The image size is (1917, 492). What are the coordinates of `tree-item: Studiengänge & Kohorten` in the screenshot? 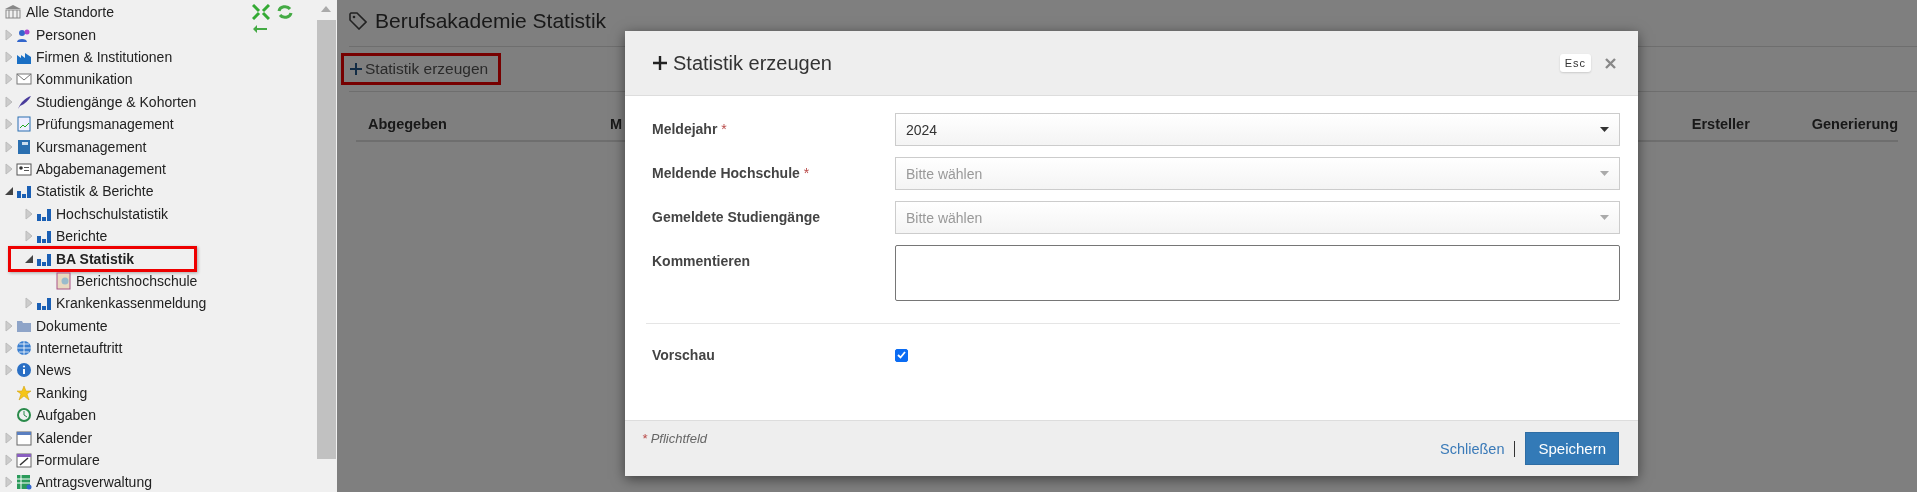 It's located at (116, 101).